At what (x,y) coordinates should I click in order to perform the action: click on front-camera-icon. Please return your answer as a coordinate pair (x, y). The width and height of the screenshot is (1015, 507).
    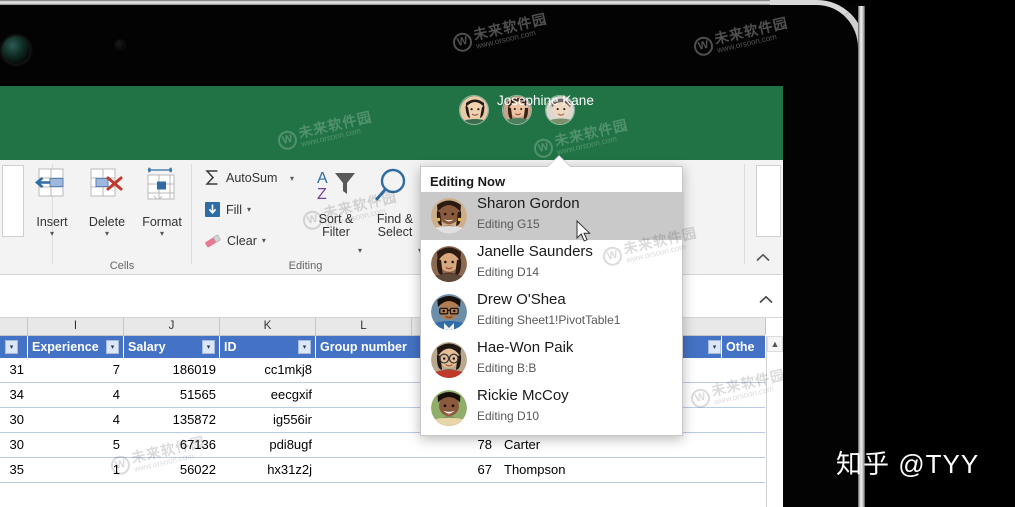
    Looking at the image, I should click on (16, 50).